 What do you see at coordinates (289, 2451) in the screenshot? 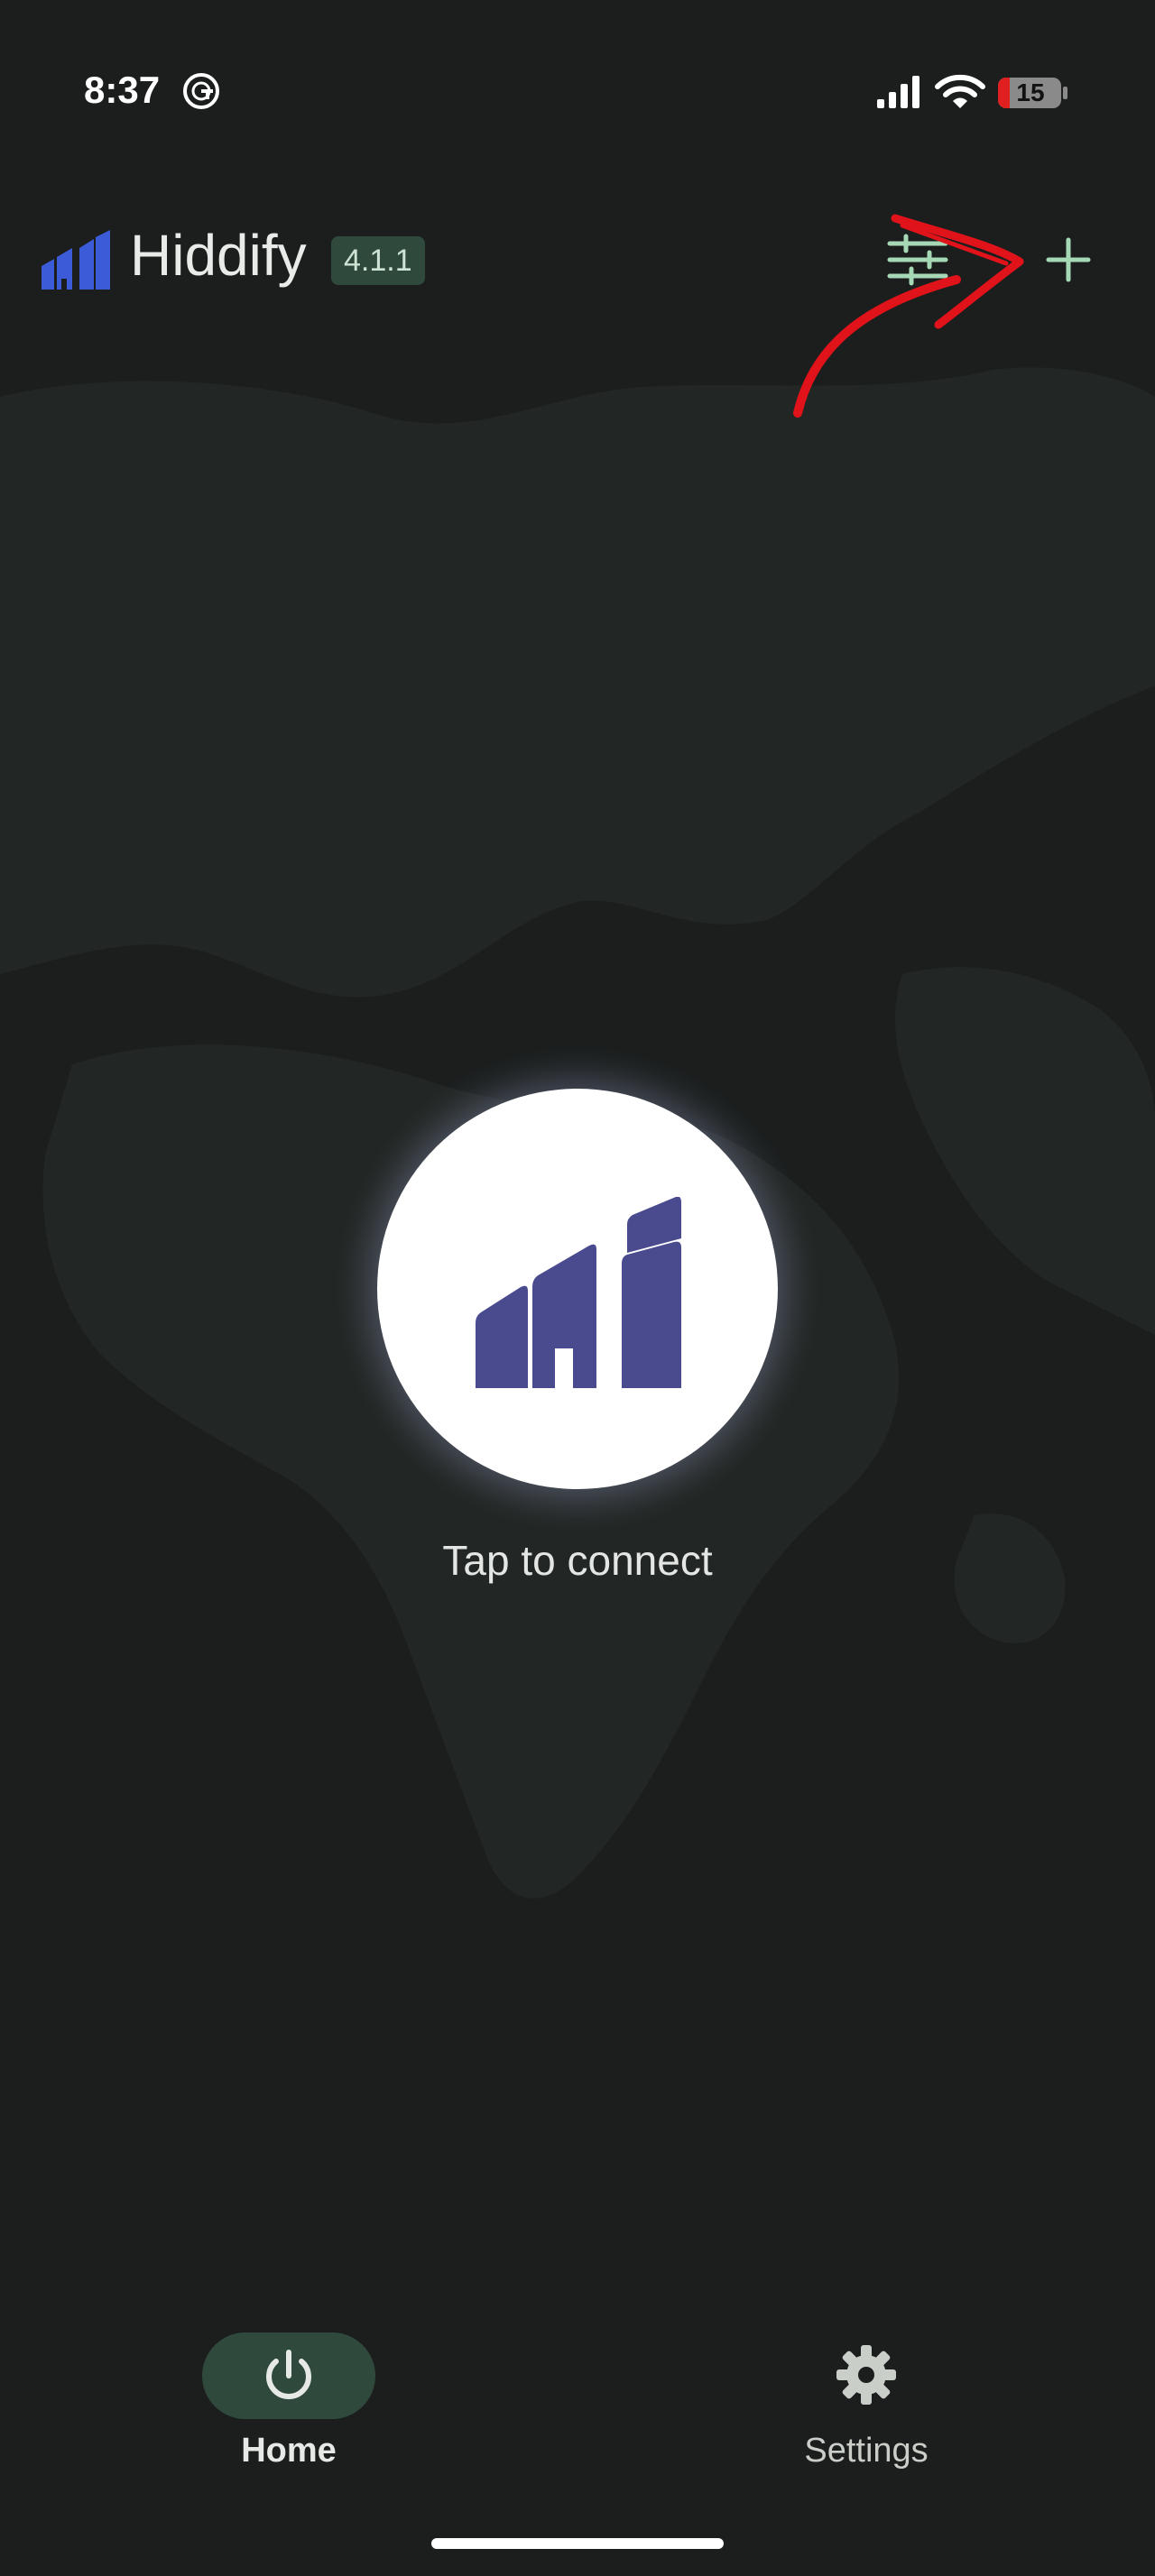
I see `nav-home-label: Home` at bounding box center [289, 2451].